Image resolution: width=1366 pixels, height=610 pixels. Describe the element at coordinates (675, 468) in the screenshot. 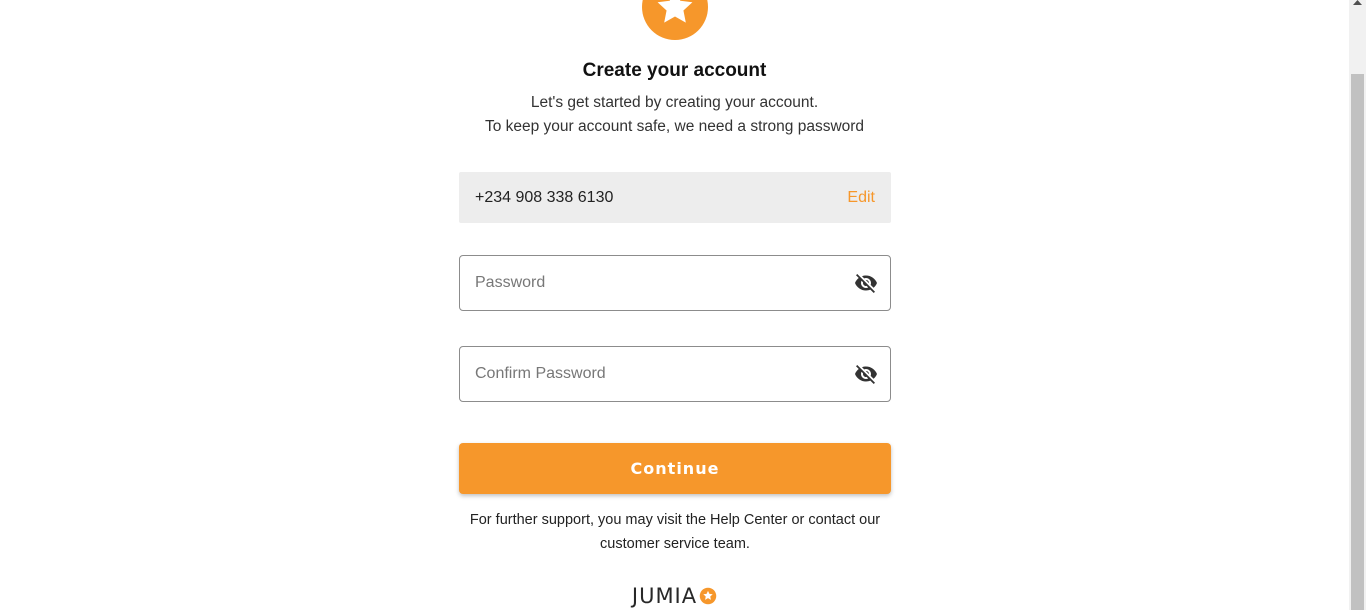

I see `continue-button: Continue` at that location.